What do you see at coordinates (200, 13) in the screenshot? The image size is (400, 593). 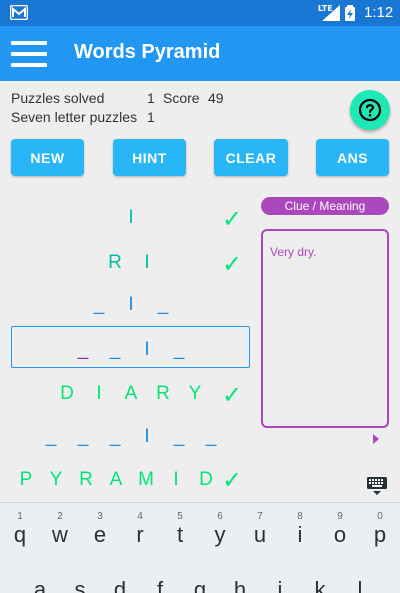 I see `status-bar: LTE 1:12` at bounding box center [200, 13].